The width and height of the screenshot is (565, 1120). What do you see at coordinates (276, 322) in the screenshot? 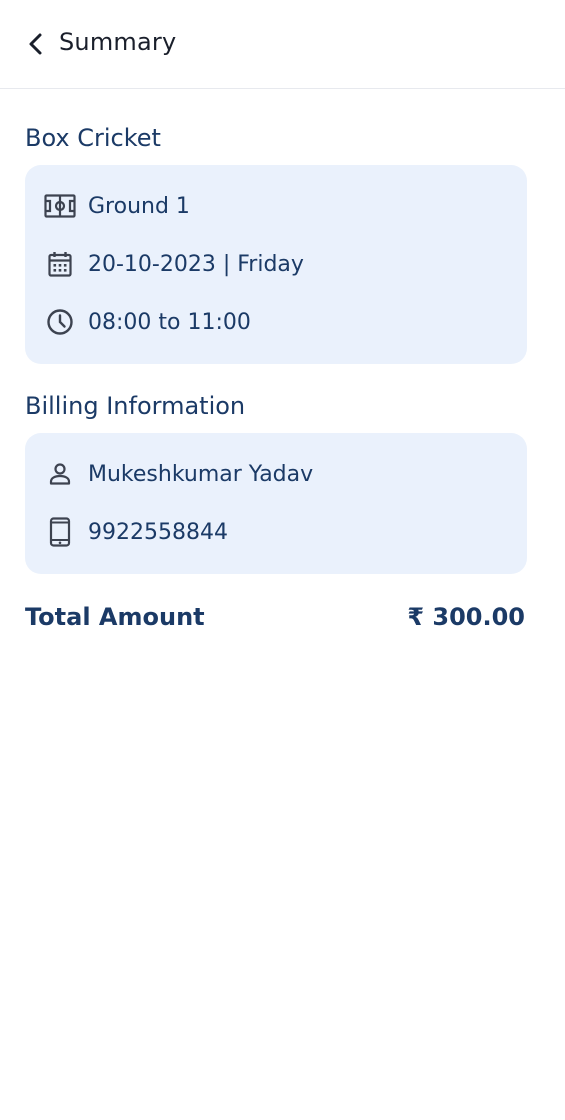
I see `time-row: 08:00 to 11:00` at bounding box center [276, 322].